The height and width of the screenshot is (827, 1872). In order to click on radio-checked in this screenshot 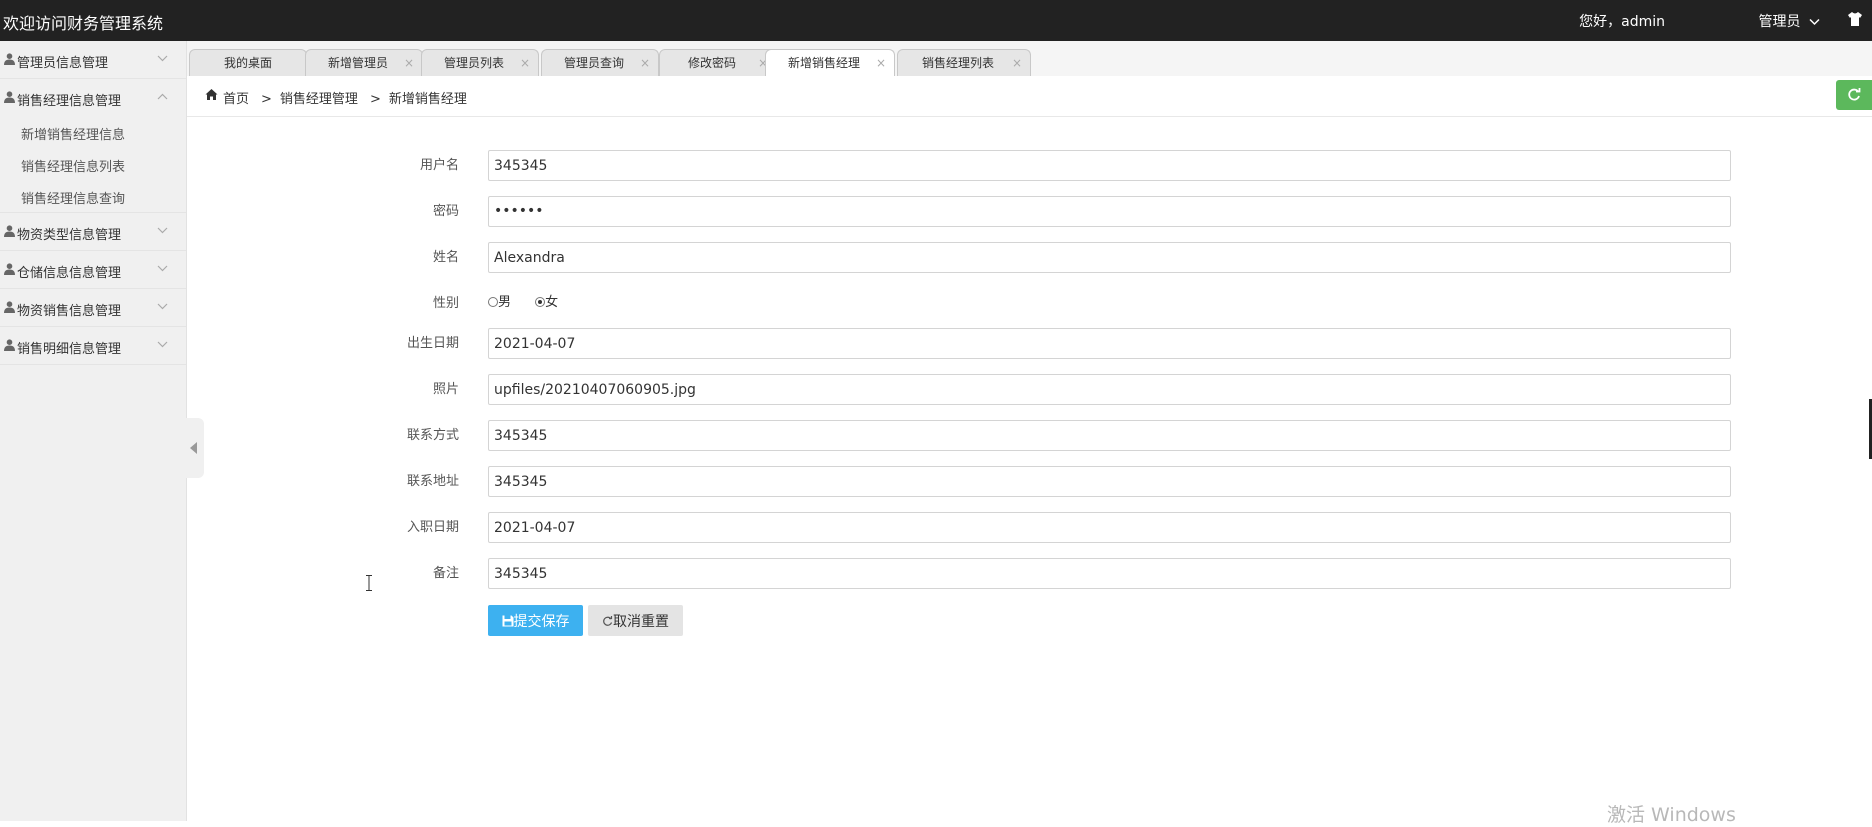, I will do `click(540, 302)`.